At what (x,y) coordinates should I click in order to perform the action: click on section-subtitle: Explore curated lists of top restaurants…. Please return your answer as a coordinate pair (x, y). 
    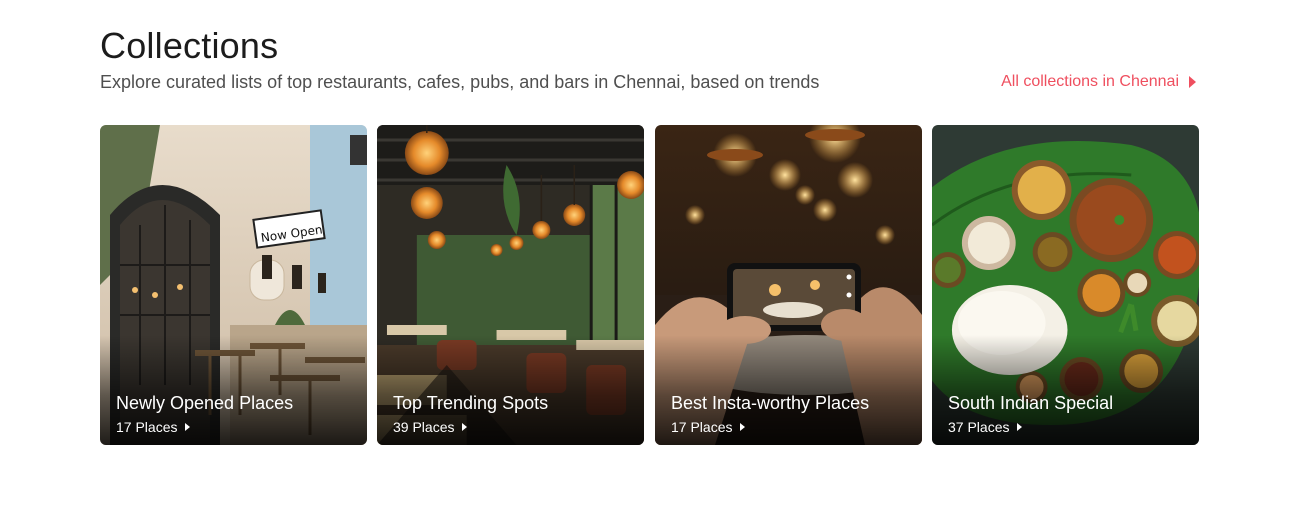
    Looking at the image, I should click on (460, 82).